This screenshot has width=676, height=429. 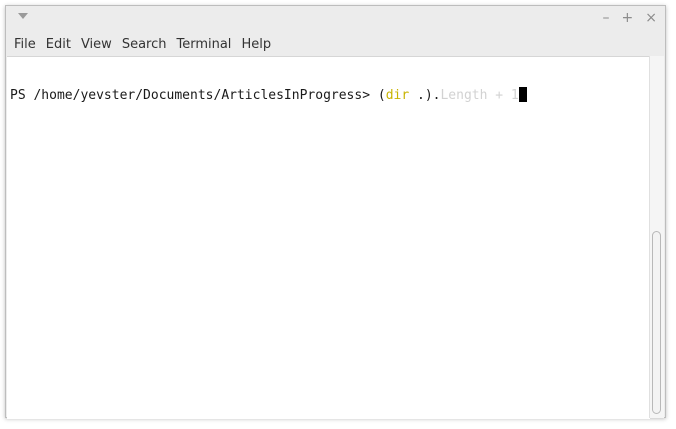 I want to click on autosuggestion-text: Length + 1, so click(x=479, y=95).